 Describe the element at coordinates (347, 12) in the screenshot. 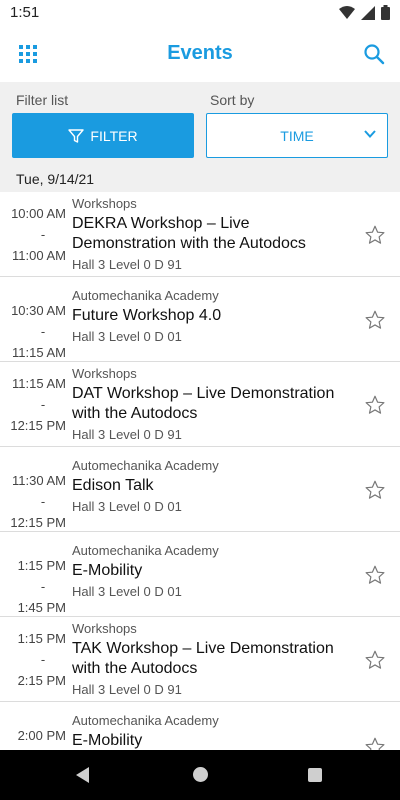

I see `wifi-icon` at that location.